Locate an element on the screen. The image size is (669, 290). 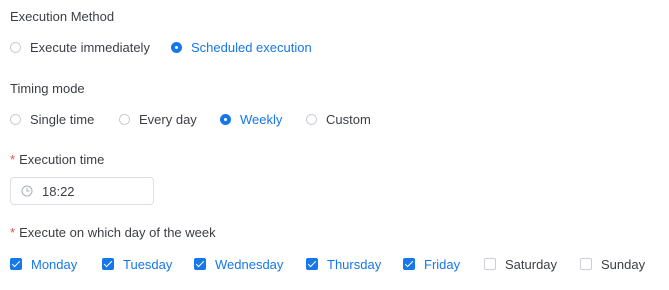
checkbox-tuesday: Tuesday is located at coordinates (137, 264).